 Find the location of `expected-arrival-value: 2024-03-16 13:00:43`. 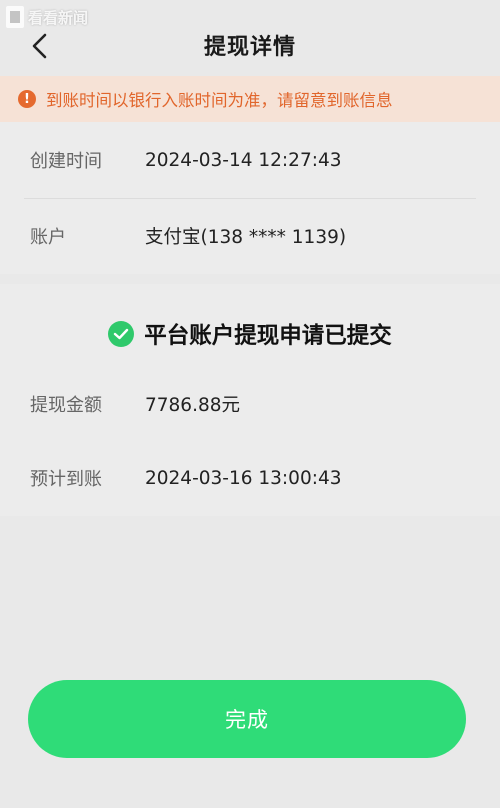

expected-arrival-value: 2024-03-16 13:00:43 is located at coordinates (243, 478).